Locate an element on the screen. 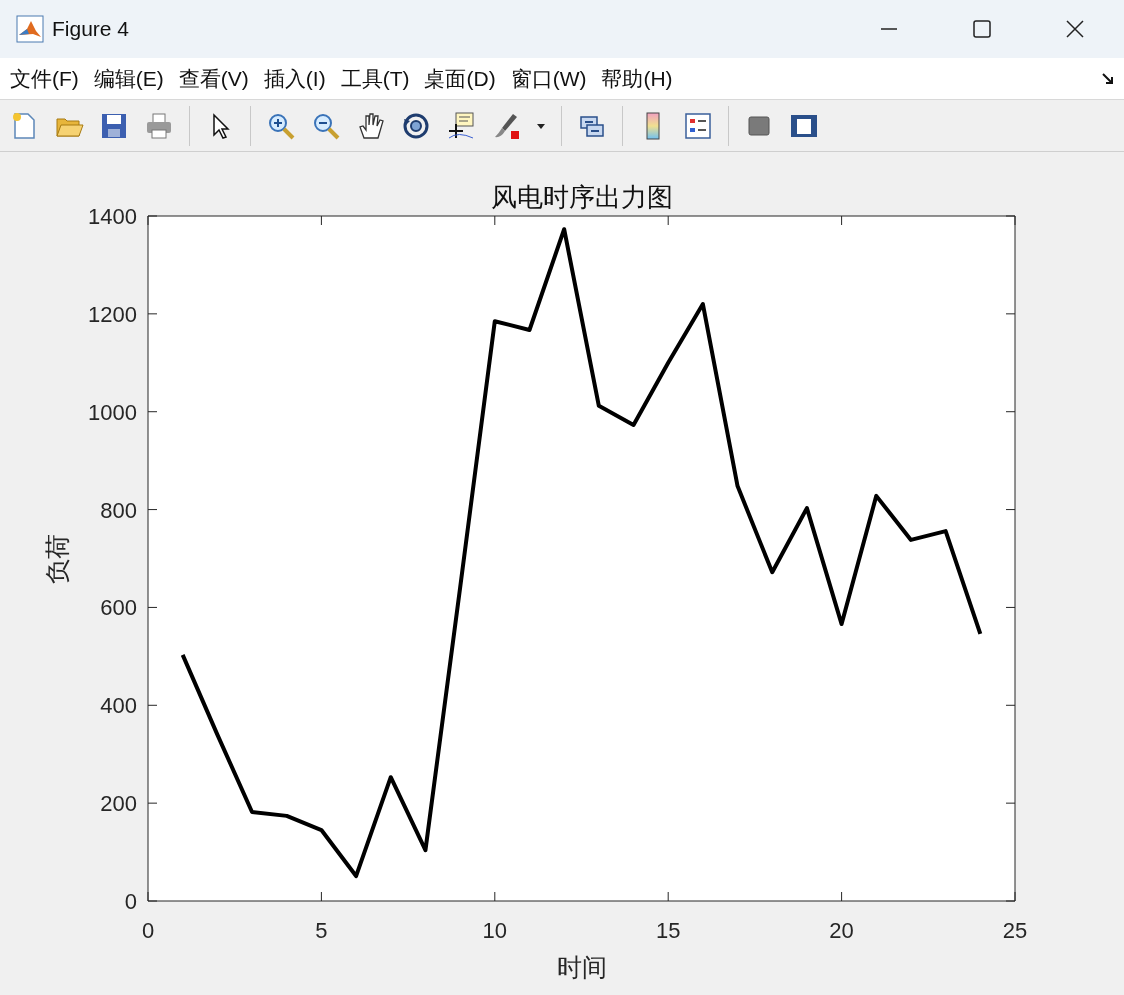 This screenshot has width=1124, height=995. printer-icon is located at coordinates (159, 125).